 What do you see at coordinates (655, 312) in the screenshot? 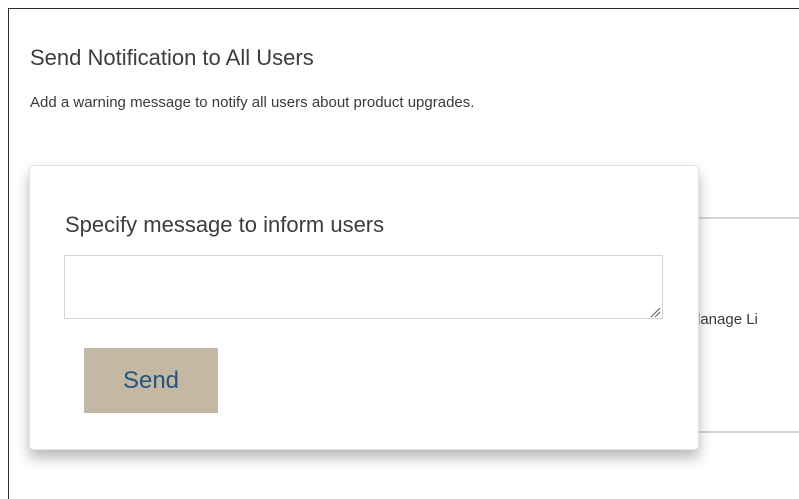
I see `resize-handle-icon` at bounding box center [655, 312].